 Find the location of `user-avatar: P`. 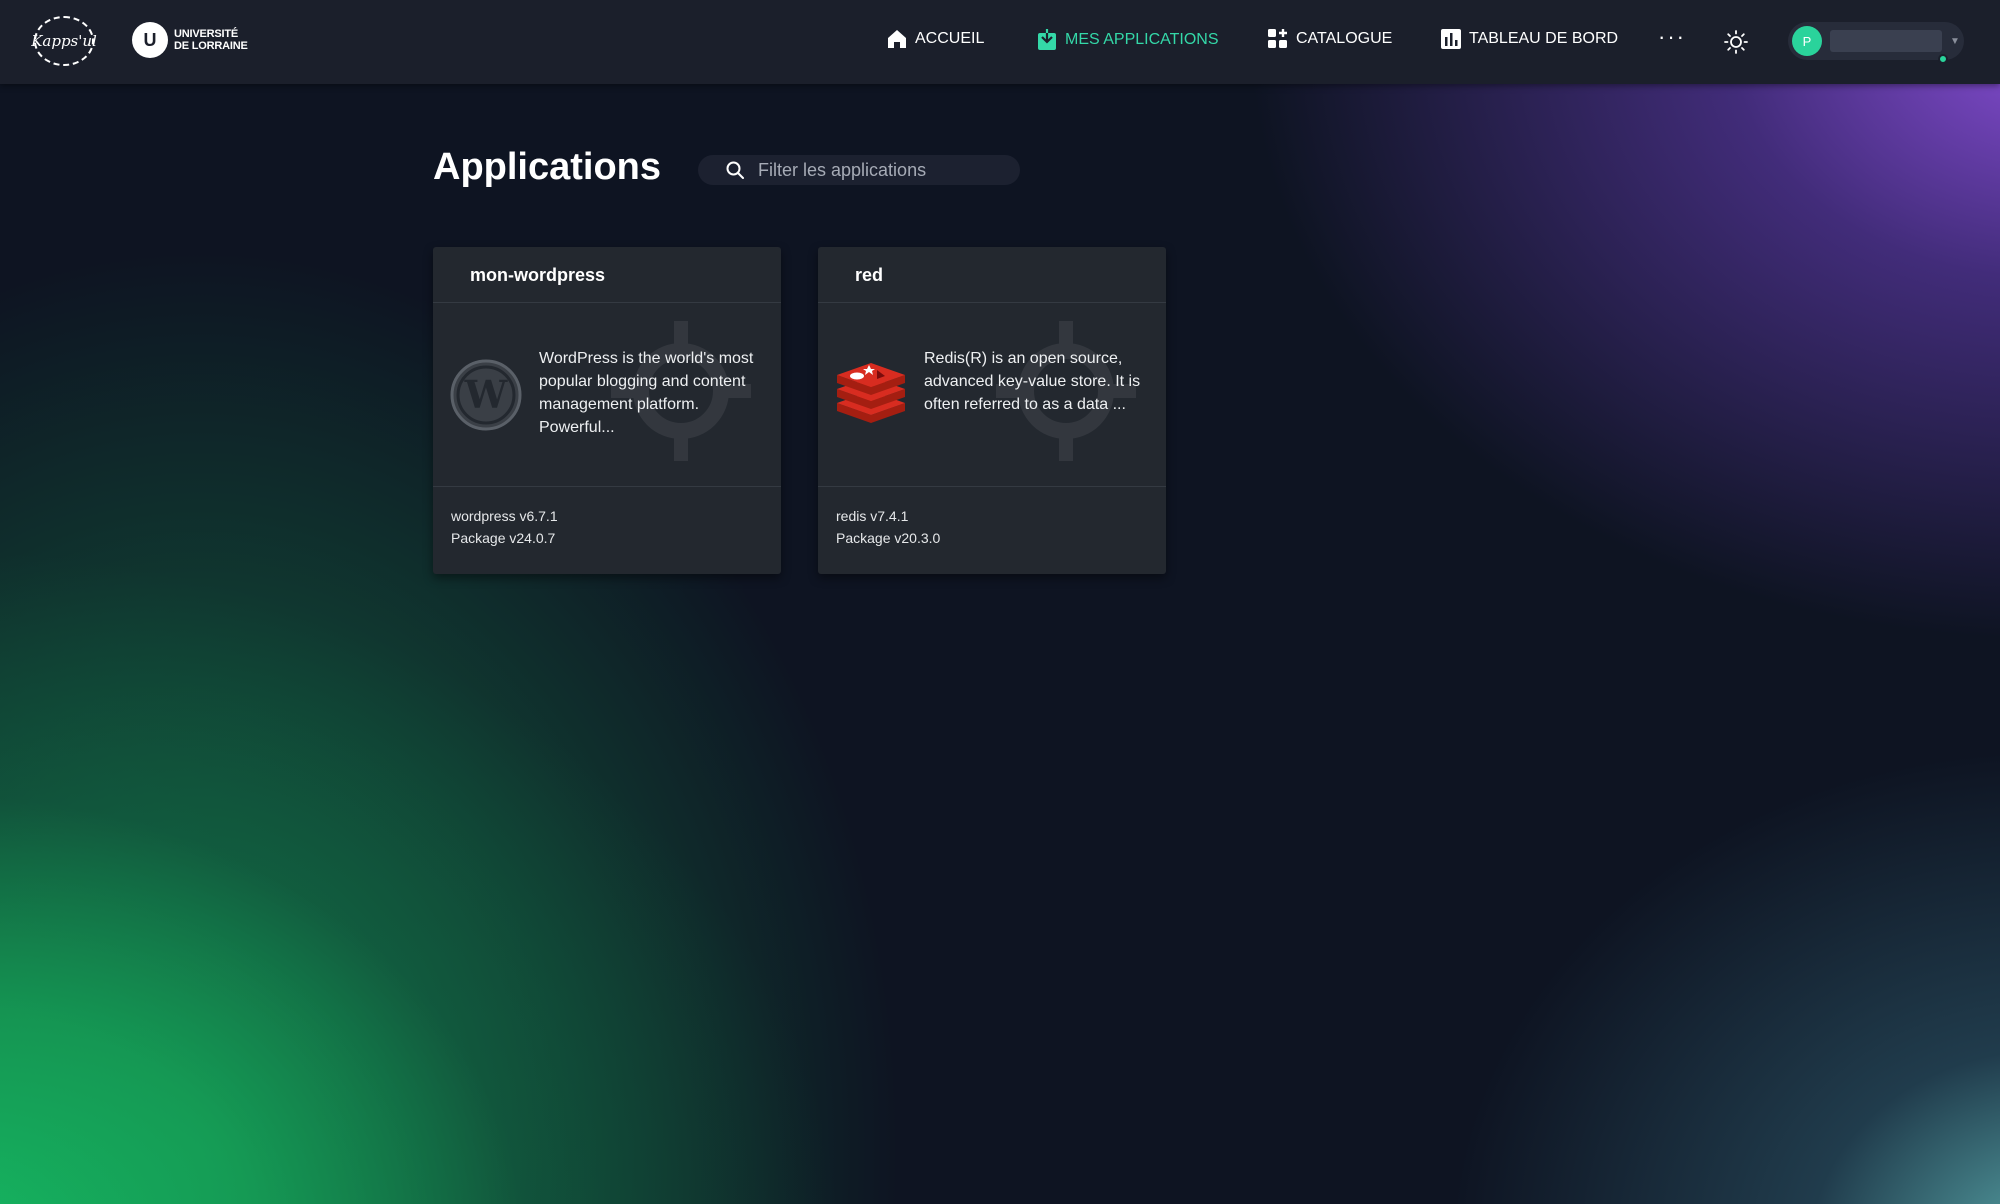

user-avatar: P is located at coordinates (1807, 41).